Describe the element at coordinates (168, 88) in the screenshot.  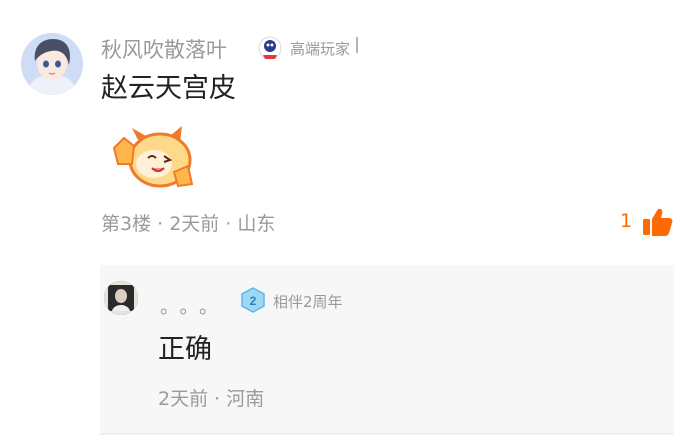
I see `comment-text: 赵云天宫皮` at that location.